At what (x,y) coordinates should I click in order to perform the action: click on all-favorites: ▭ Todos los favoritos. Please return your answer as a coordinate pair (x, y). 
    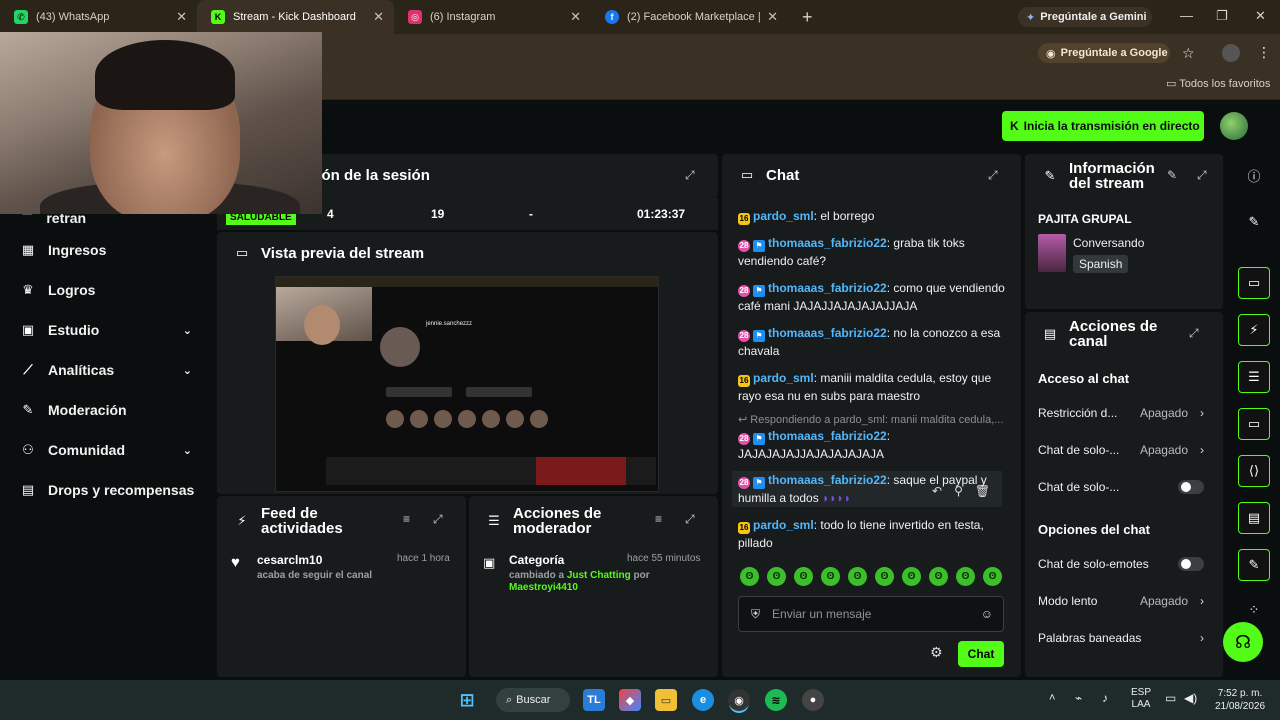
    Looking at the image, I should click on (1218, 83).